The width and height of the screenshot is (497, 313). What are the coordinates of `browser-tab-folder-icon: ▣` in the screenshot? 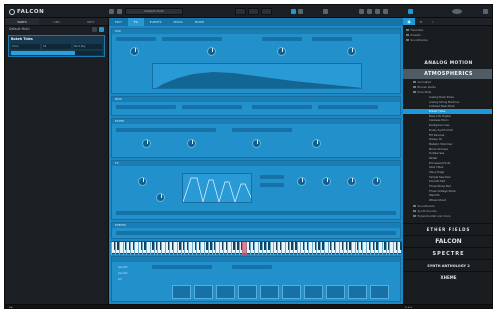 It's located at (409, 21).